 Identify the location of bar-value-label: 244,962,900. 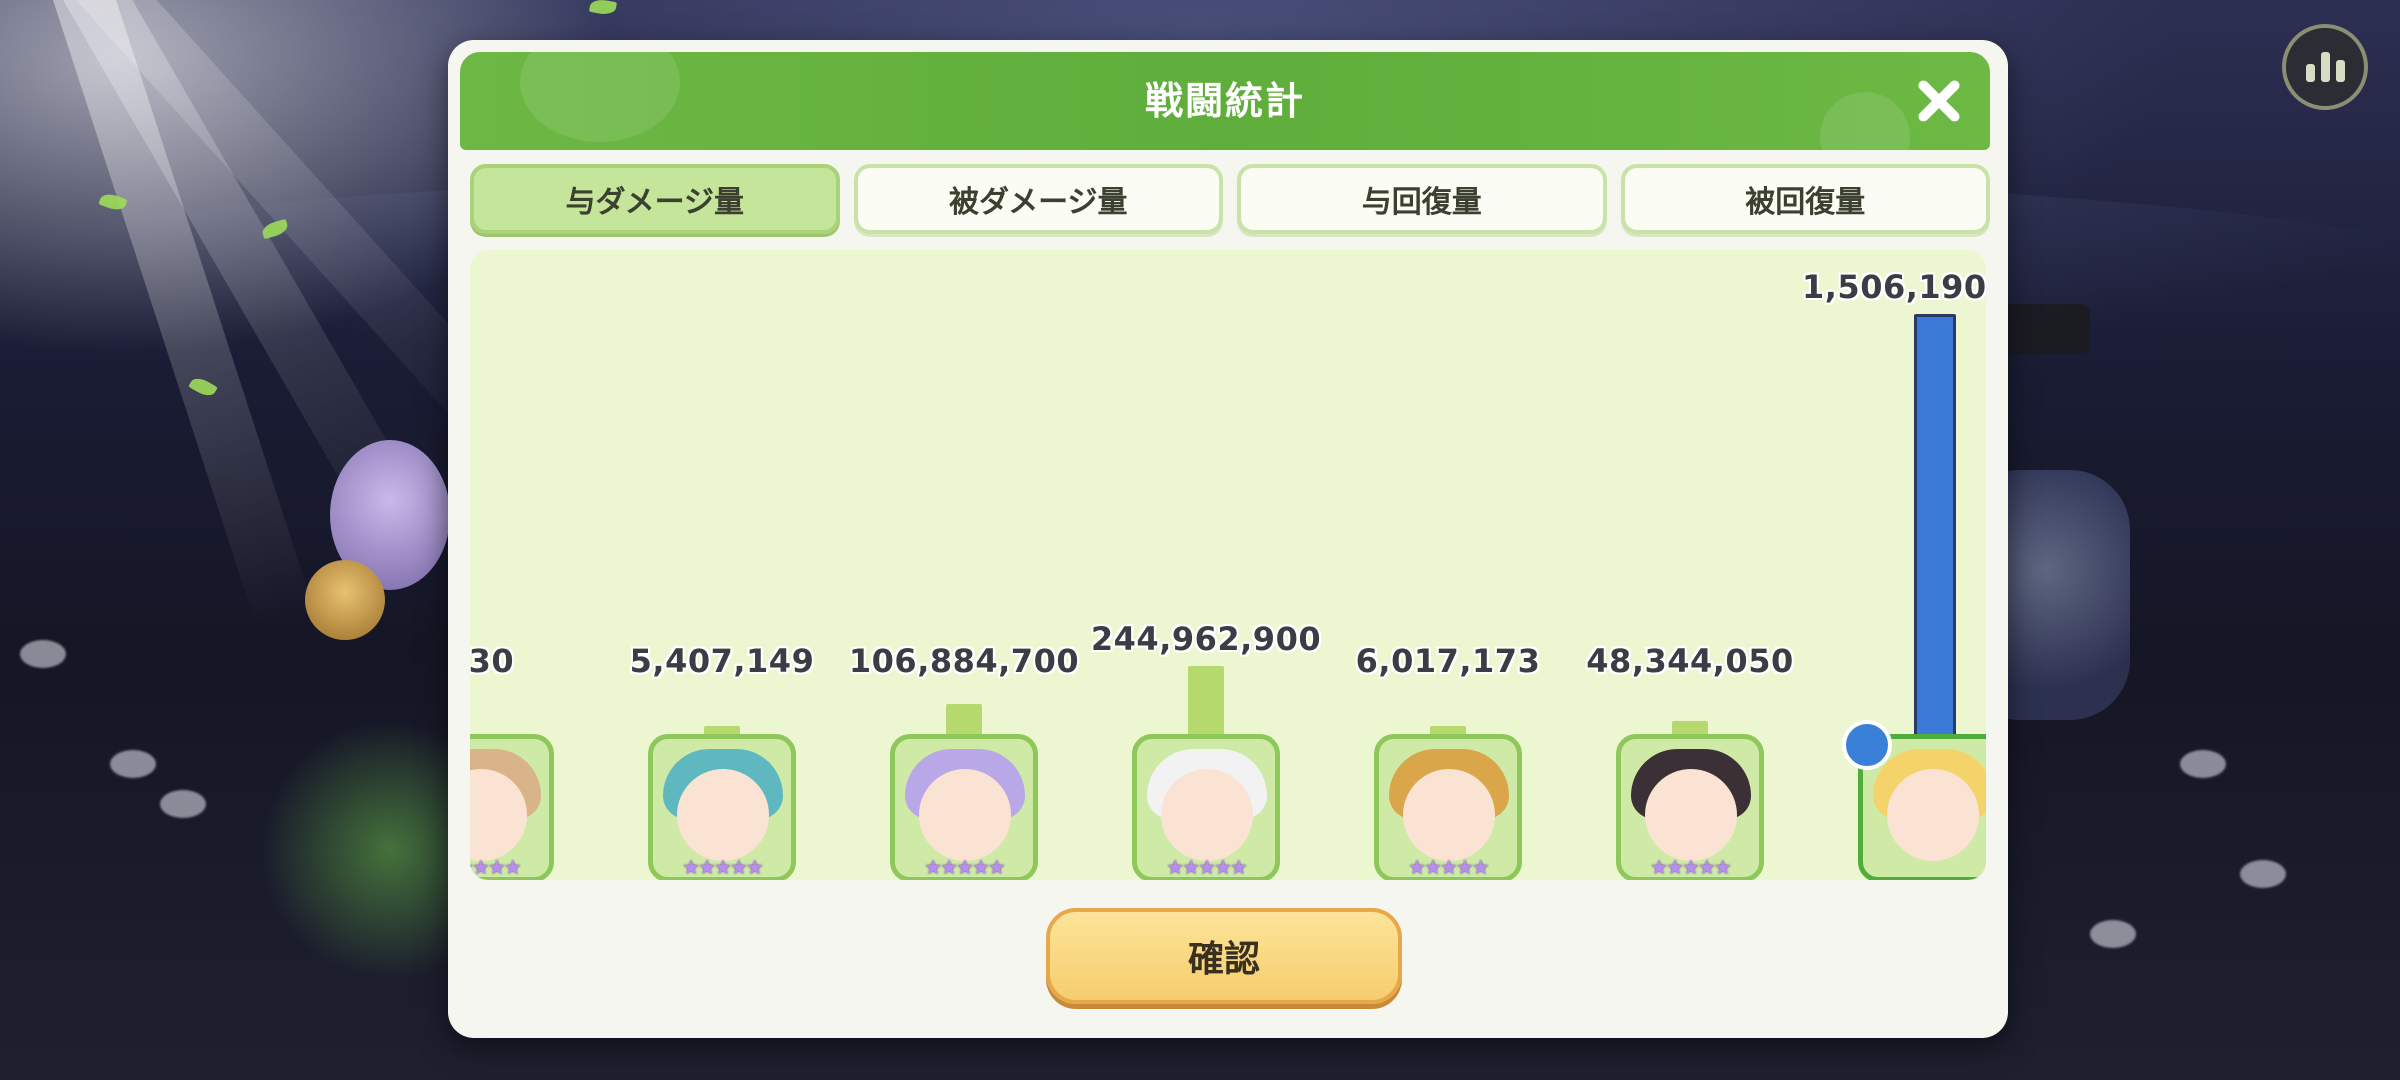
(1206, 638).